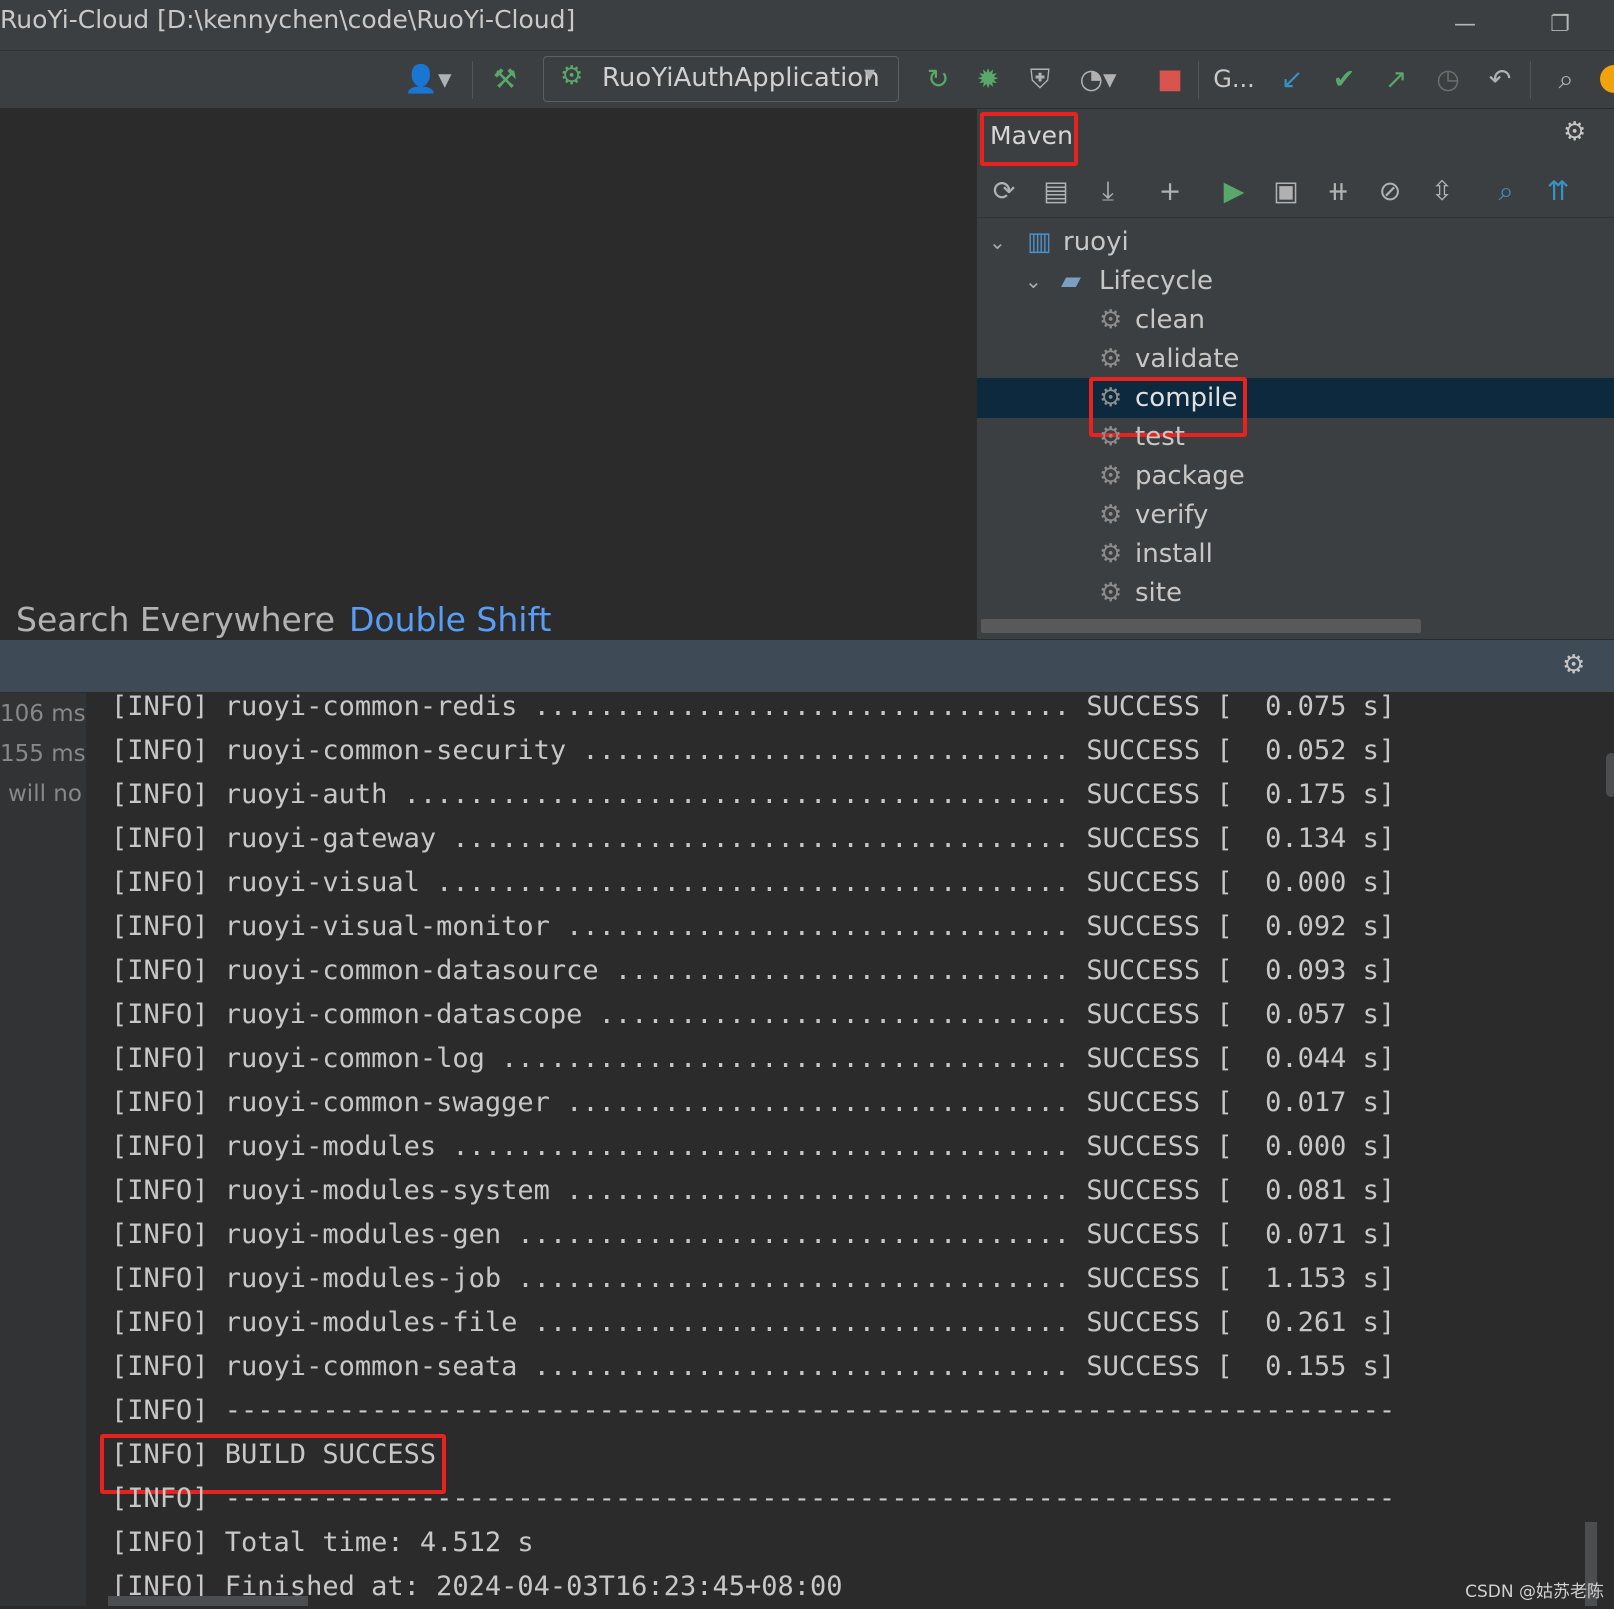 This screenshot has height=1609, width=1614. I want to click on execute-goal-icon: ▣, so click(1286, 192).